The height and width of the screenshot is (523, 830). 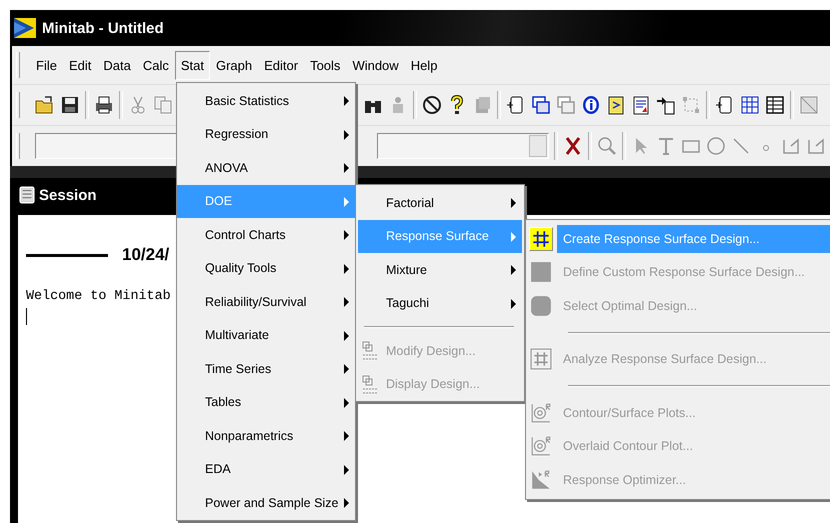 What do you see at coordinates (104, 105) in the screenshot?
I see `print-icon` at bounding box center [104, 105].